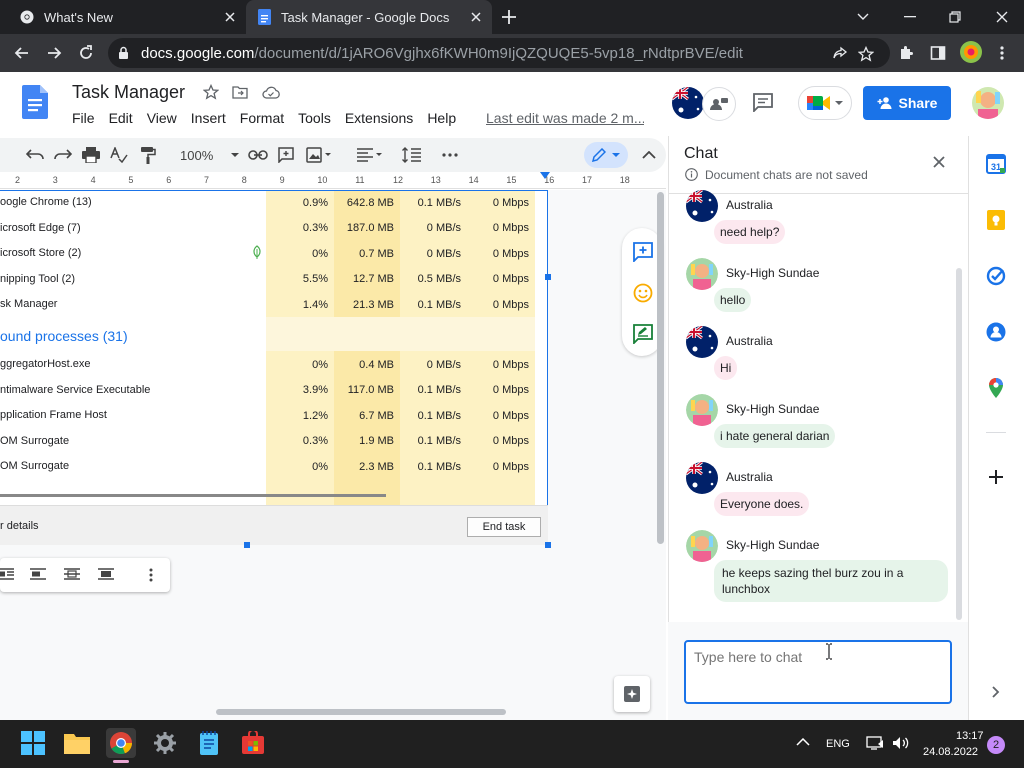 The width and height of the screenshot is (1024, 768). Describe the element at coordinates (701, 153) in the screenshot. I see `chat-title: Chat` at that location.